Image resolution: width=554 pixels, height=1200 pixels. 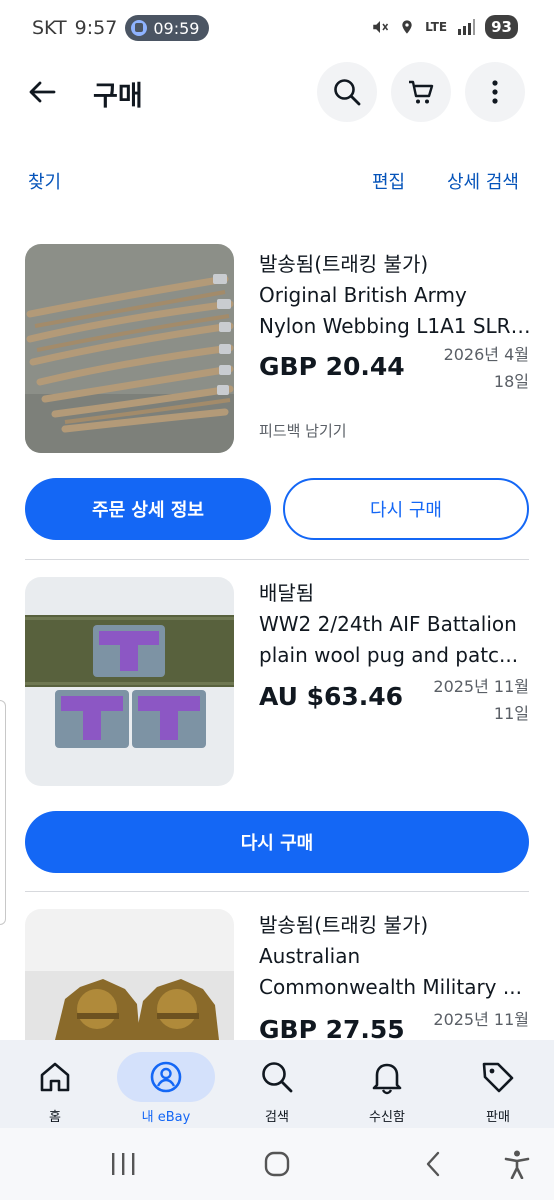 I want to click on nav-search: 검색, so click(x=277, y=1088).